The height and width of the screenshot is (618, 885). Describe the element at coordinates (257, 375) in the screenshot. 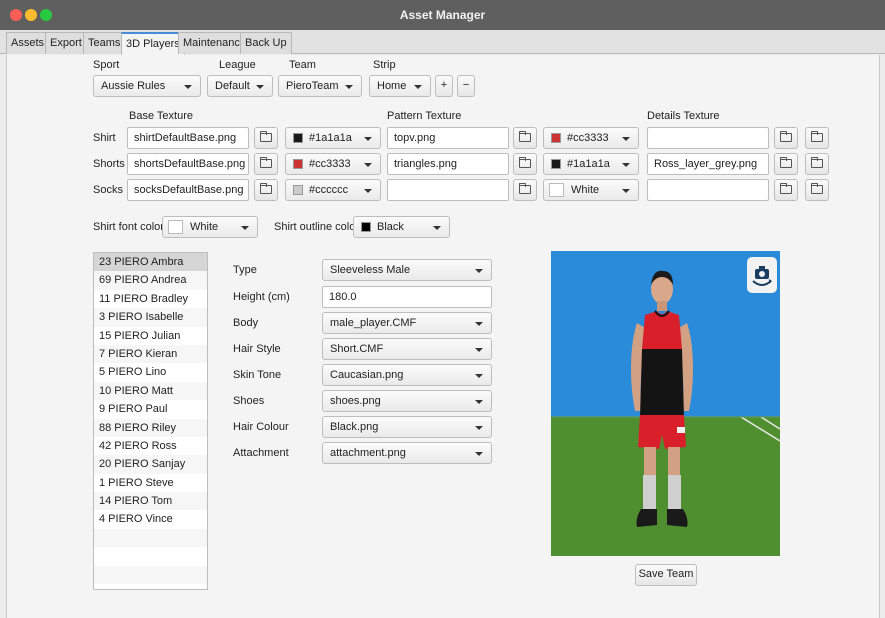

I see `skin-tone-label: Skin Tone` at that location.